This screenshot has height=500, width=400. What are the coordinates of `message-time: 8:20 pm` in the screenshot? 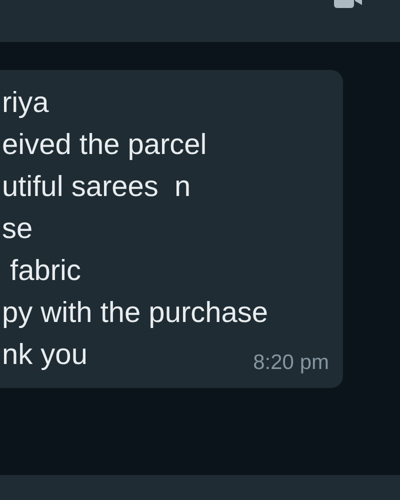 It's located at (291, 363).